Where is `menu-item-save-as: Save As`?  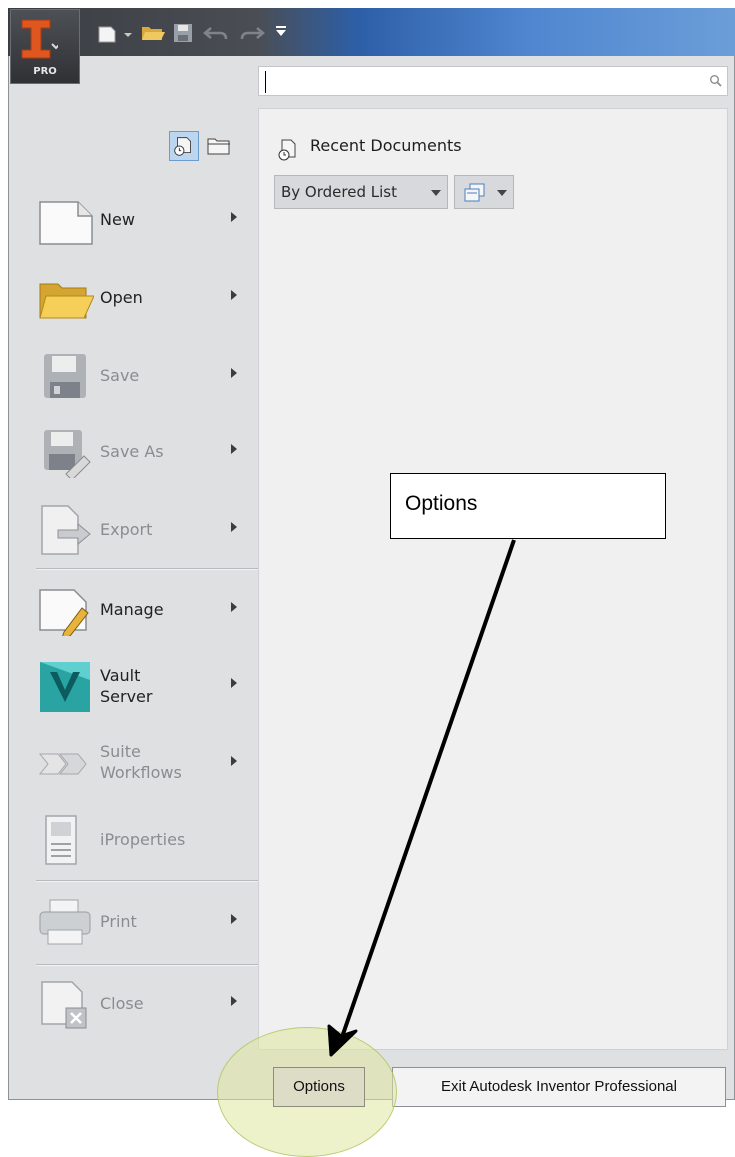 menu-item-save-as: Save As is located at coordinates (144, 452).